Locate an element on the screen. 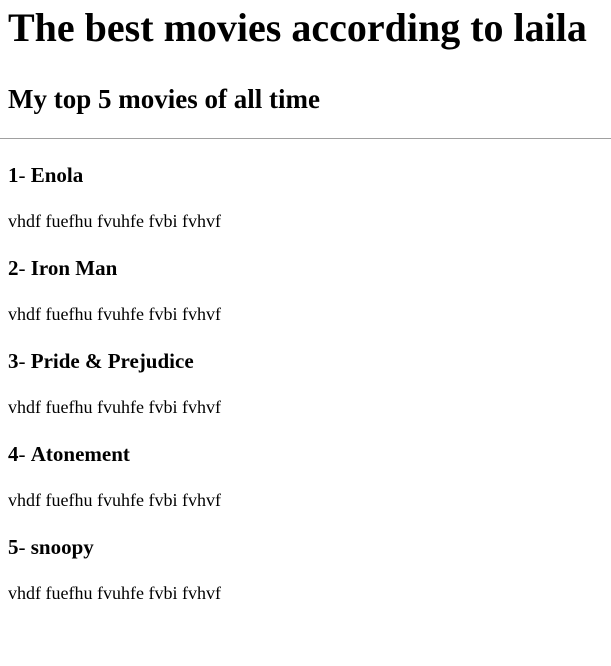  movie-title: Iron Man is located at coordinates (74, 268).